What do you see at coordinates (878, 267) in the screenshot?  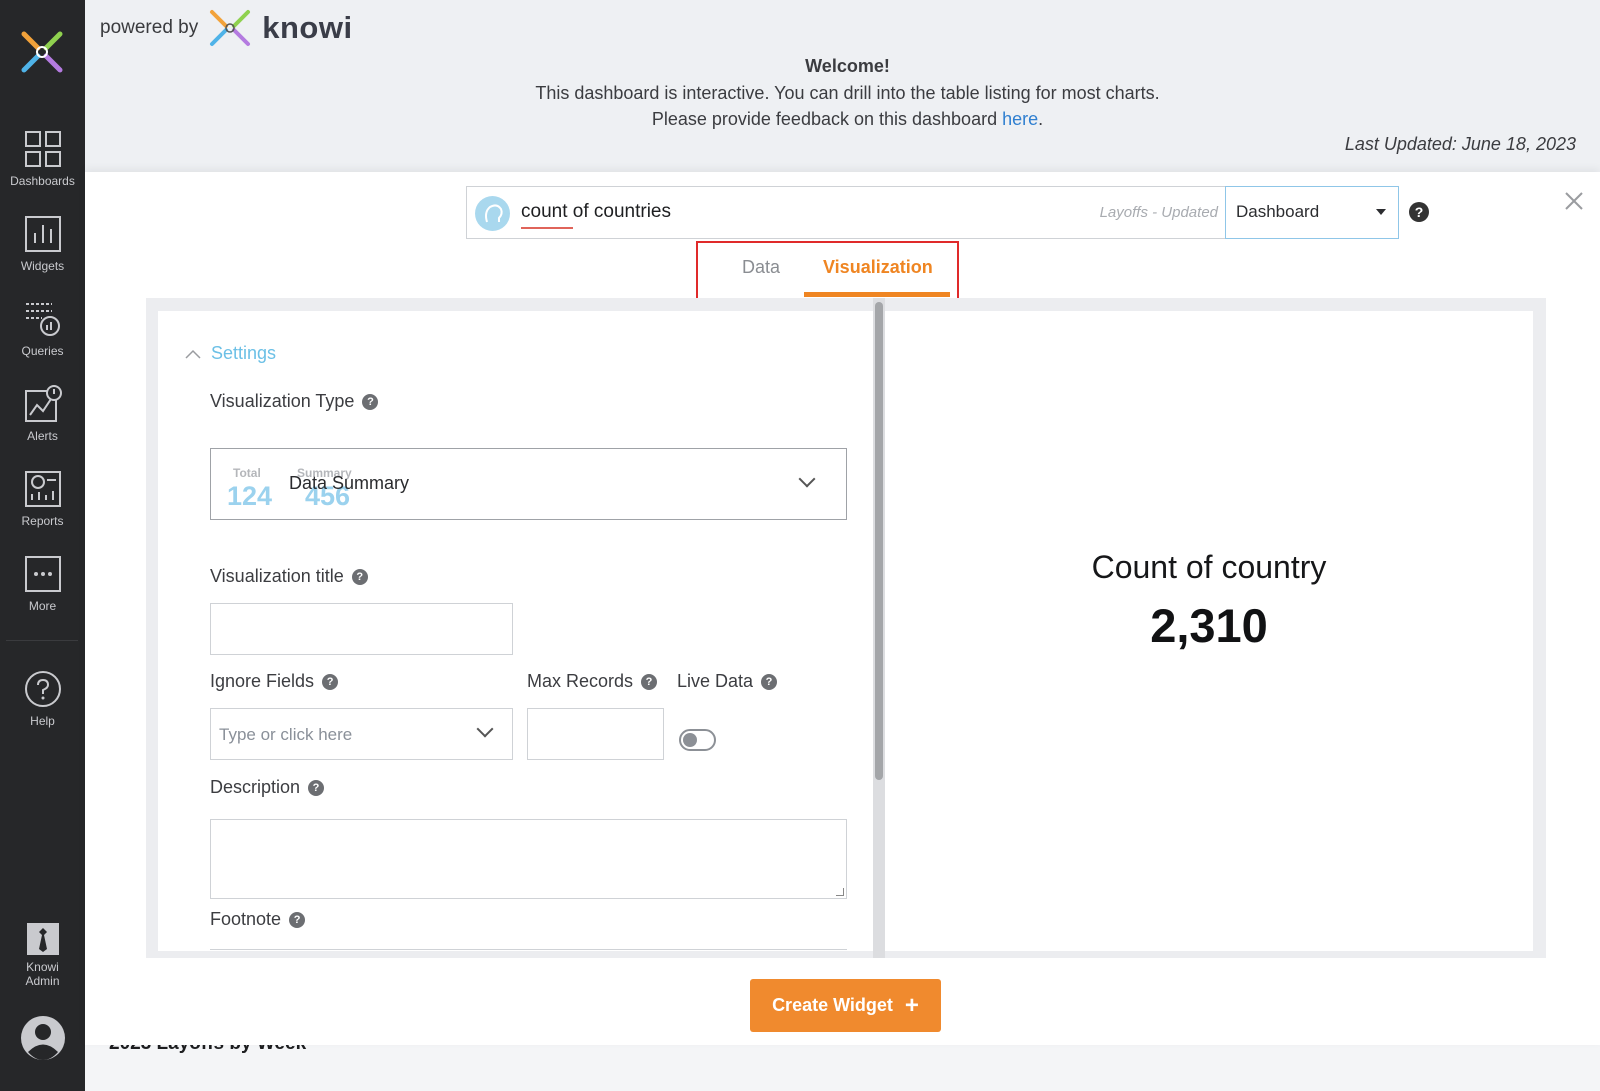 I see `tab-visualization: Visualization` at bounding box center [878, 267].